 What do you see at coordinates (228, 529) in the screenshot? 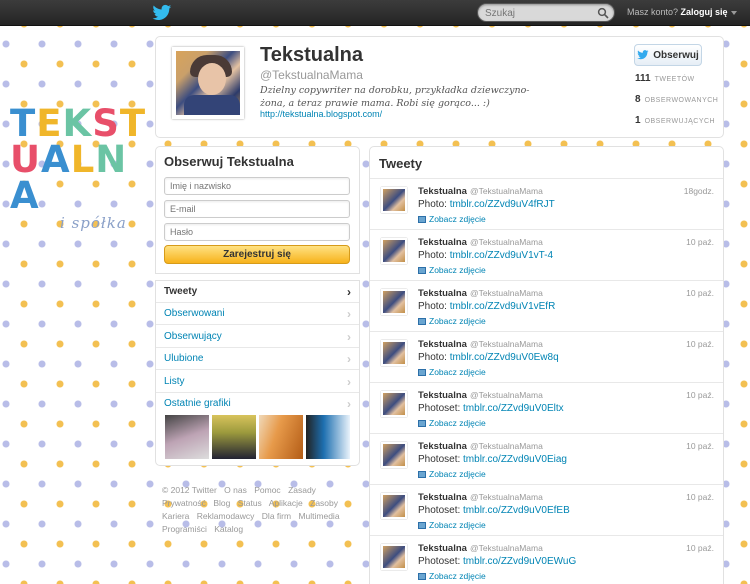
I see `footer-link: Katalog` at bounding box center [228, 529].